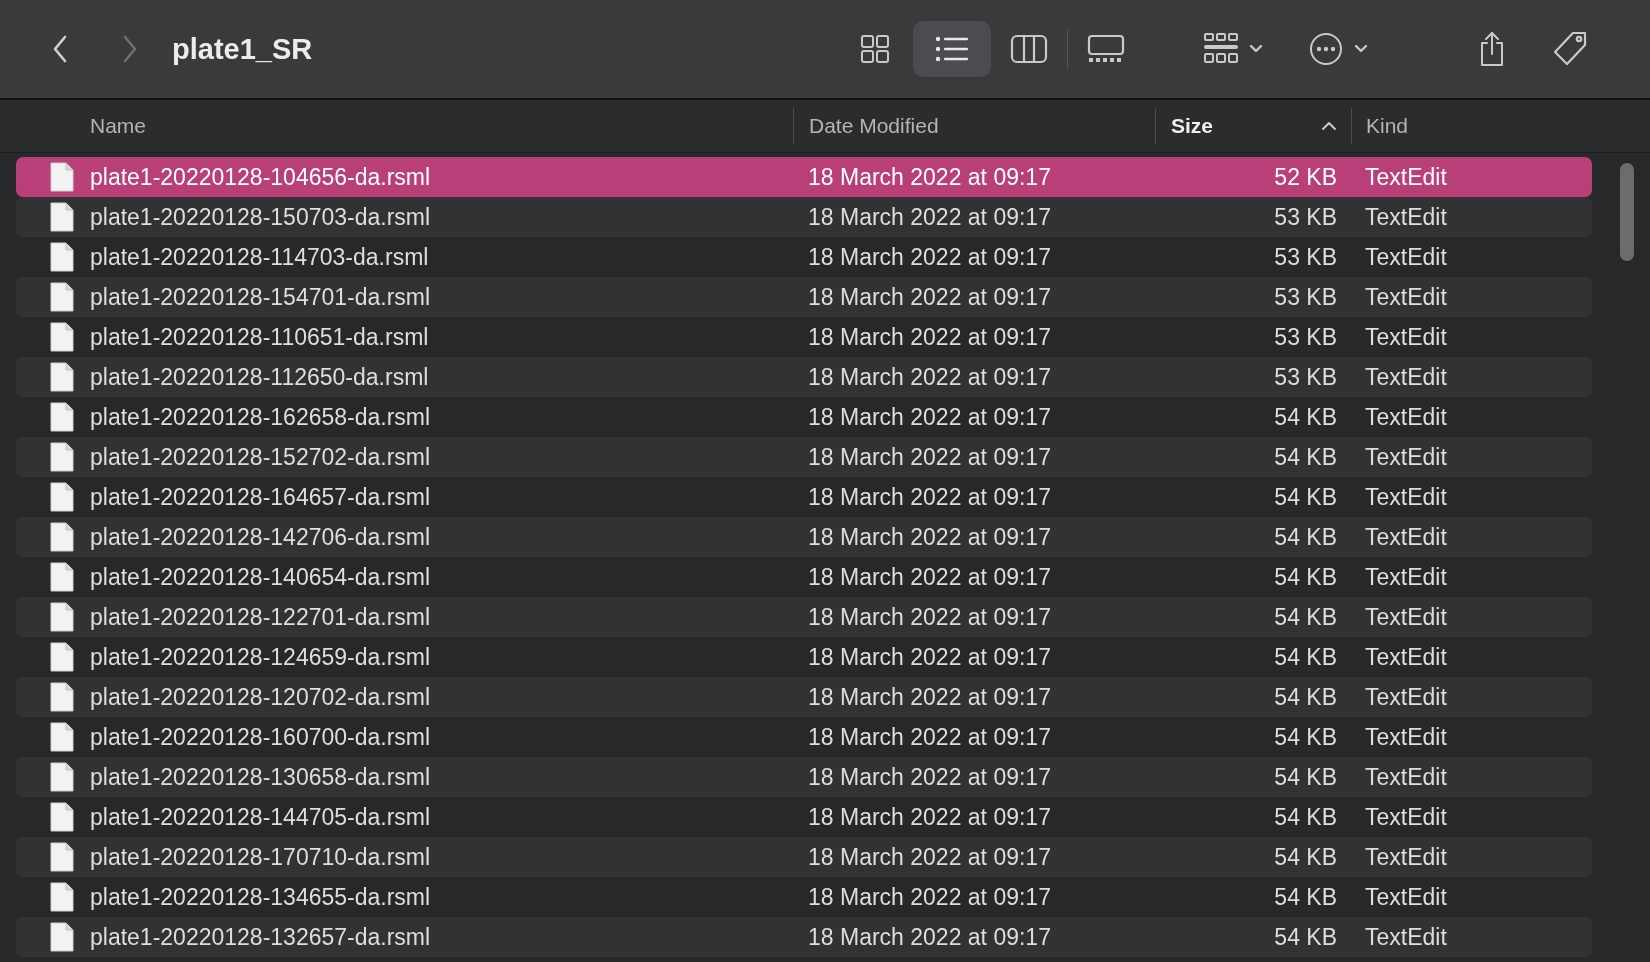 The height and width of the screenshot is (962, 1650). Describe the element at coordinates (804, 617) in the screenshot. I see `file-row: plate1-20220128-122701-da.rsml 18 March 2022 at 09:17 54 KB TextEdit` at that location.